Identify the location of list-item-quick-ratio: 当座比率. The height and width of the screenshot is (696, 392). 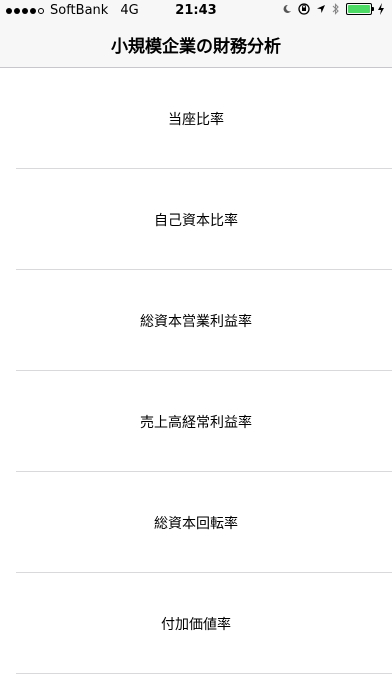
(196, 118).